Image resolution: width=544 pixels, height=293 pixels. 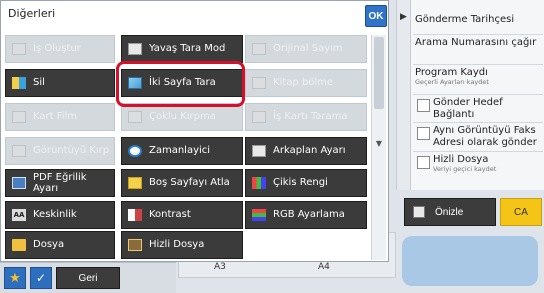 What do you see at coordinates (60, 117) in the screenshot?
I see `function-card-shot: Kart Film` at bounding box center [60, 117].